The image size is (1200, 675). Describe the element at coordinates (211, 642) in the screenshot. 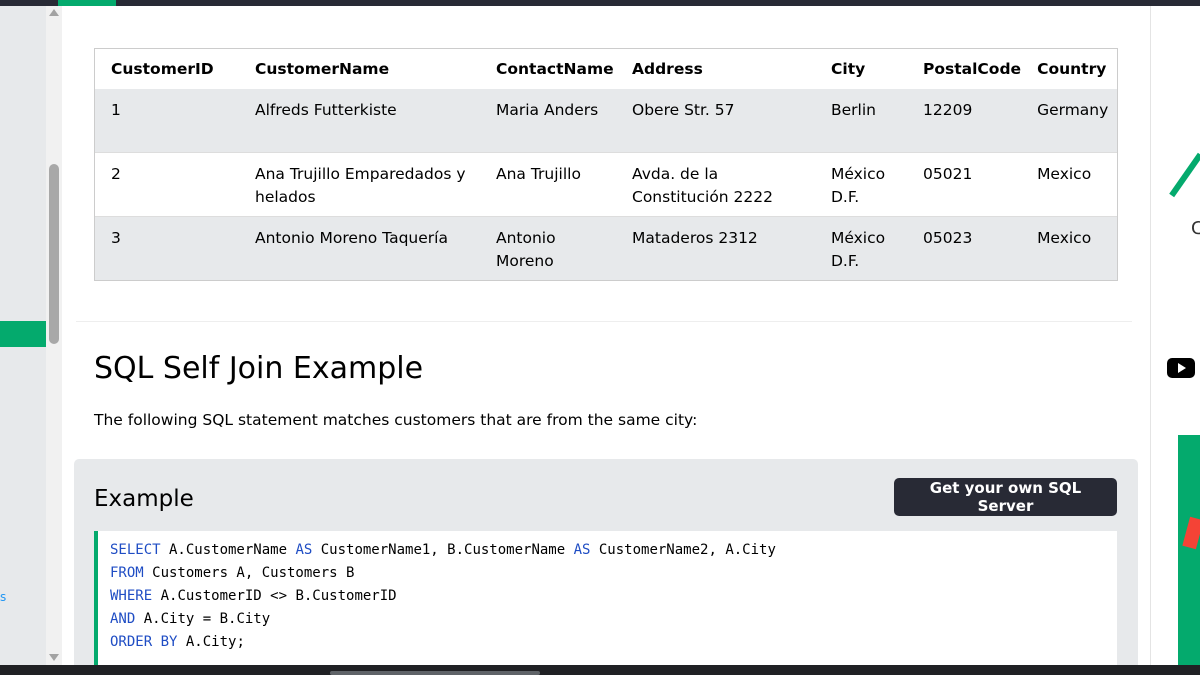

I see `code-text: A.City;` at that location.